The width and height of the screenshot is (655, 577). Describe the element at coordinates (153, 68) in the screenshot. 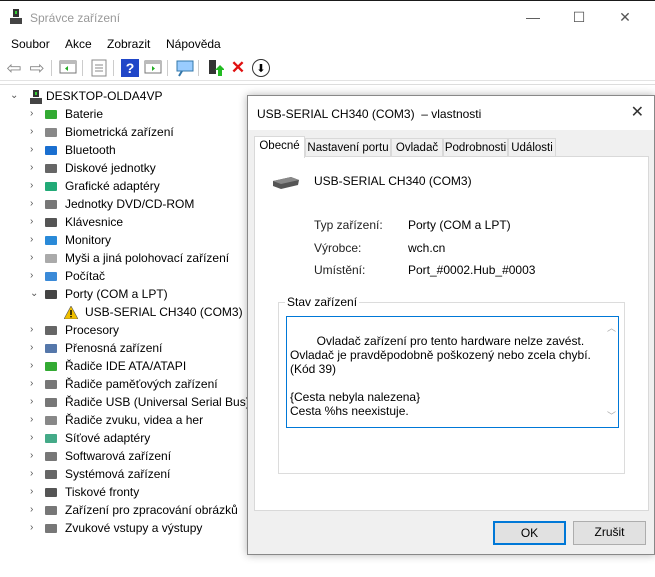

I see `show-action-pane-icon` at that location.